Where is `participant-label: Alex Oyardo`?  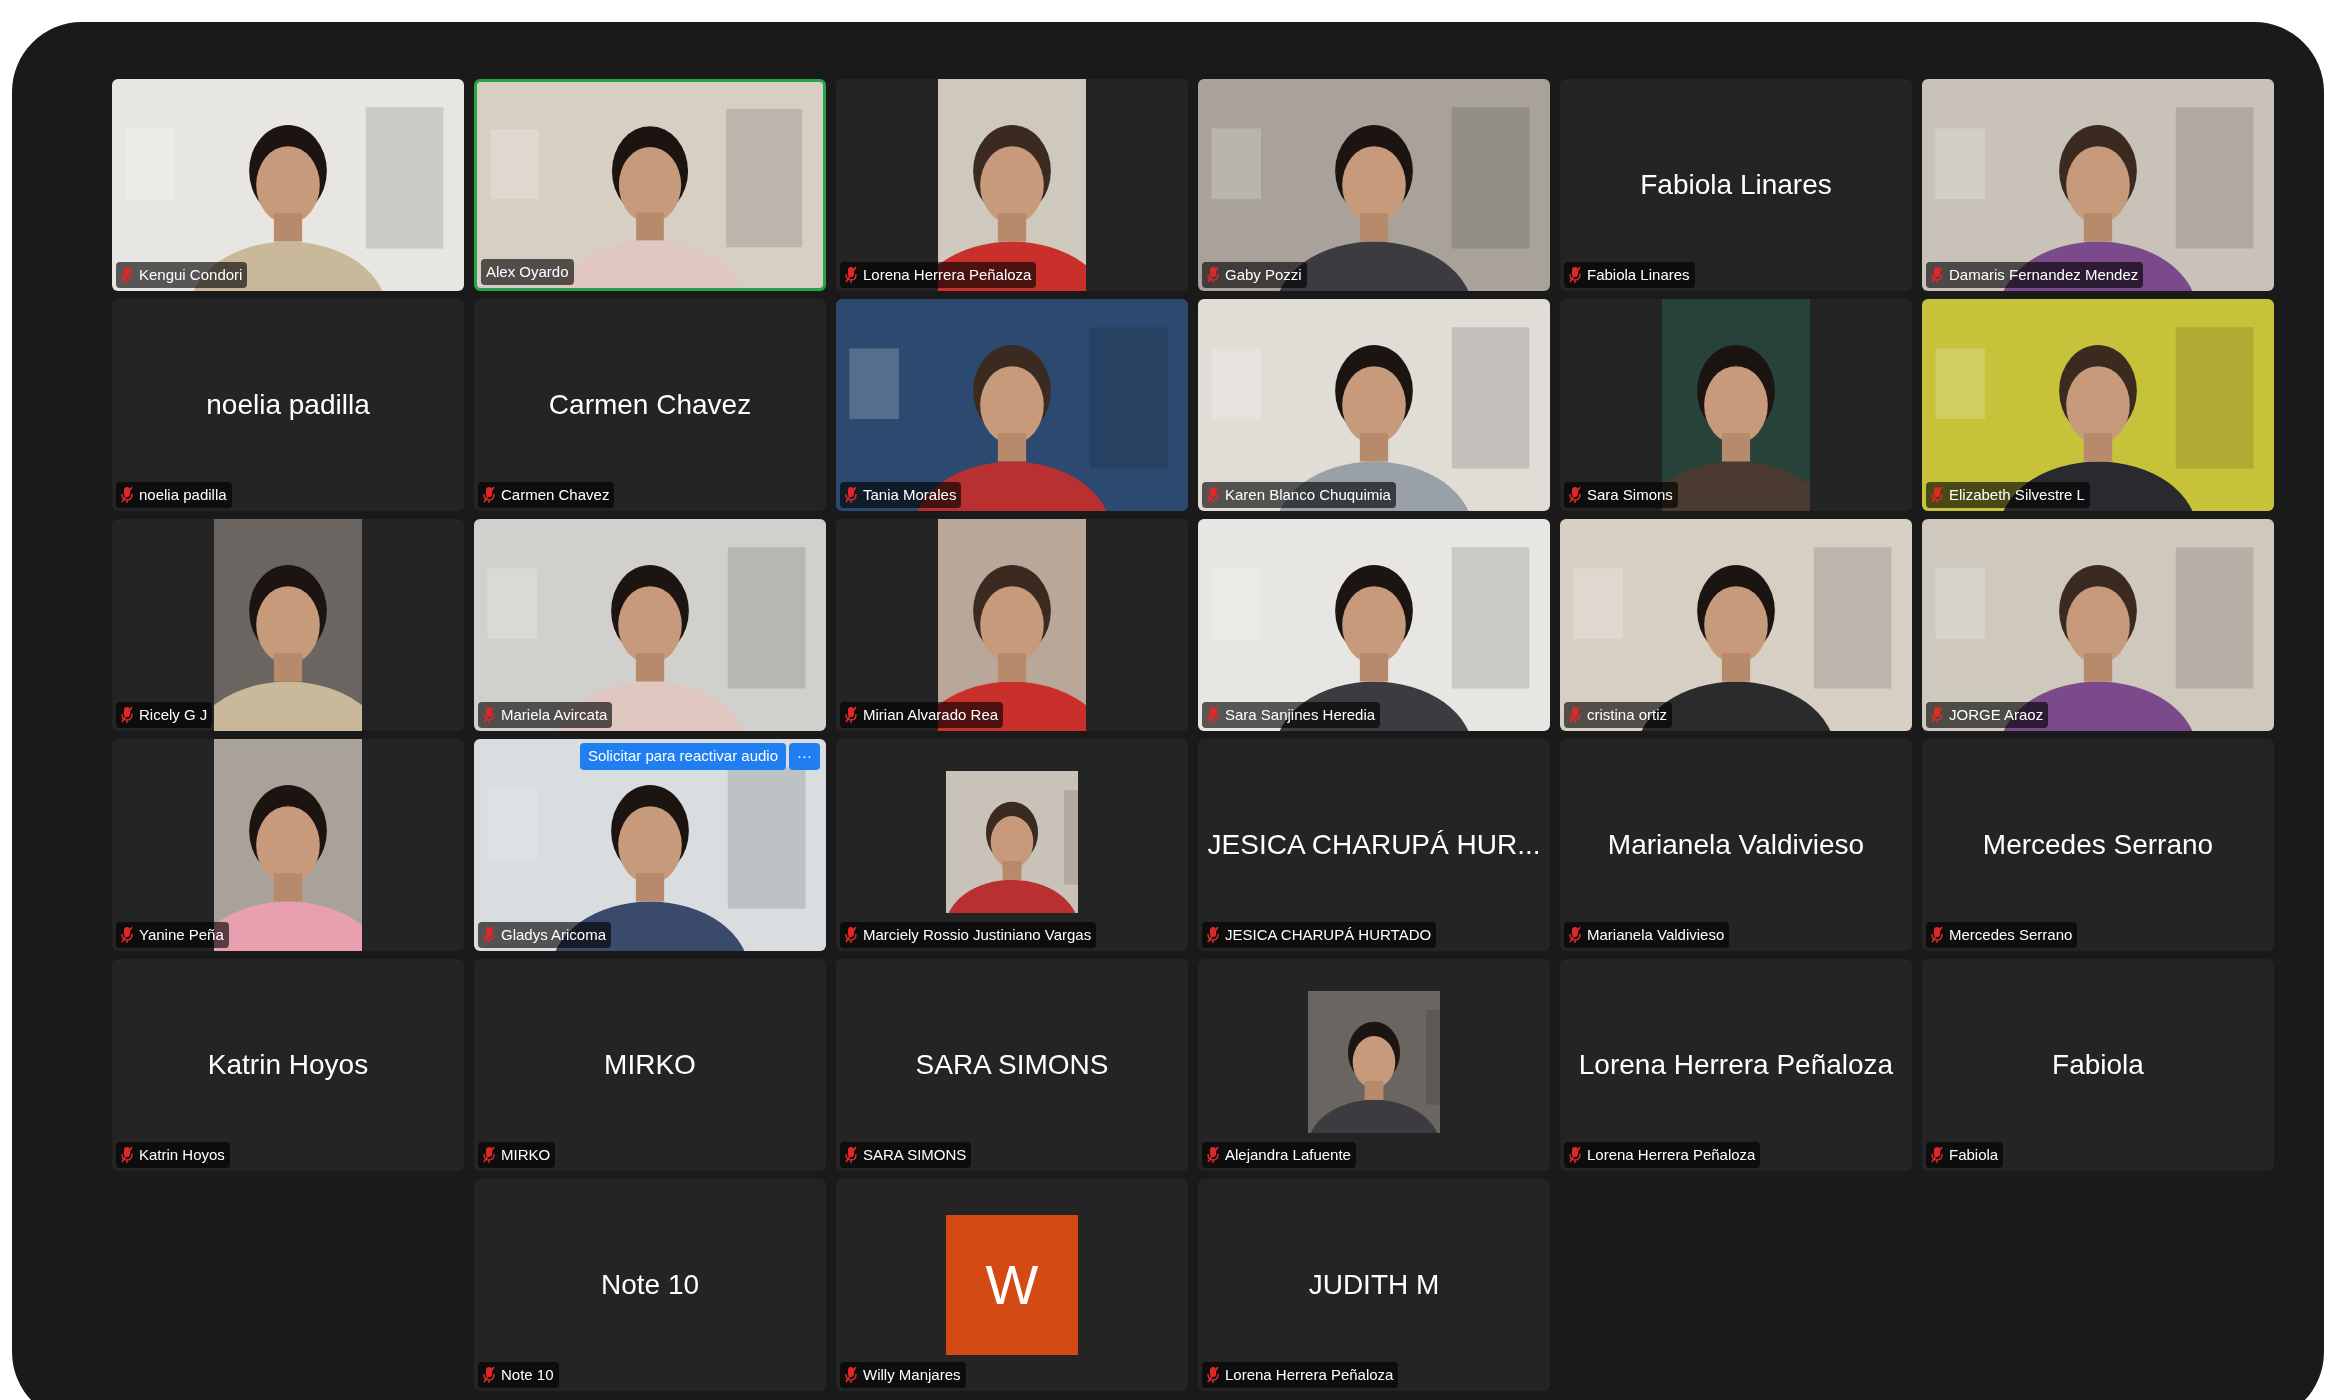
participant-label: Alex Oyardo is located at coordinates (527, 271).